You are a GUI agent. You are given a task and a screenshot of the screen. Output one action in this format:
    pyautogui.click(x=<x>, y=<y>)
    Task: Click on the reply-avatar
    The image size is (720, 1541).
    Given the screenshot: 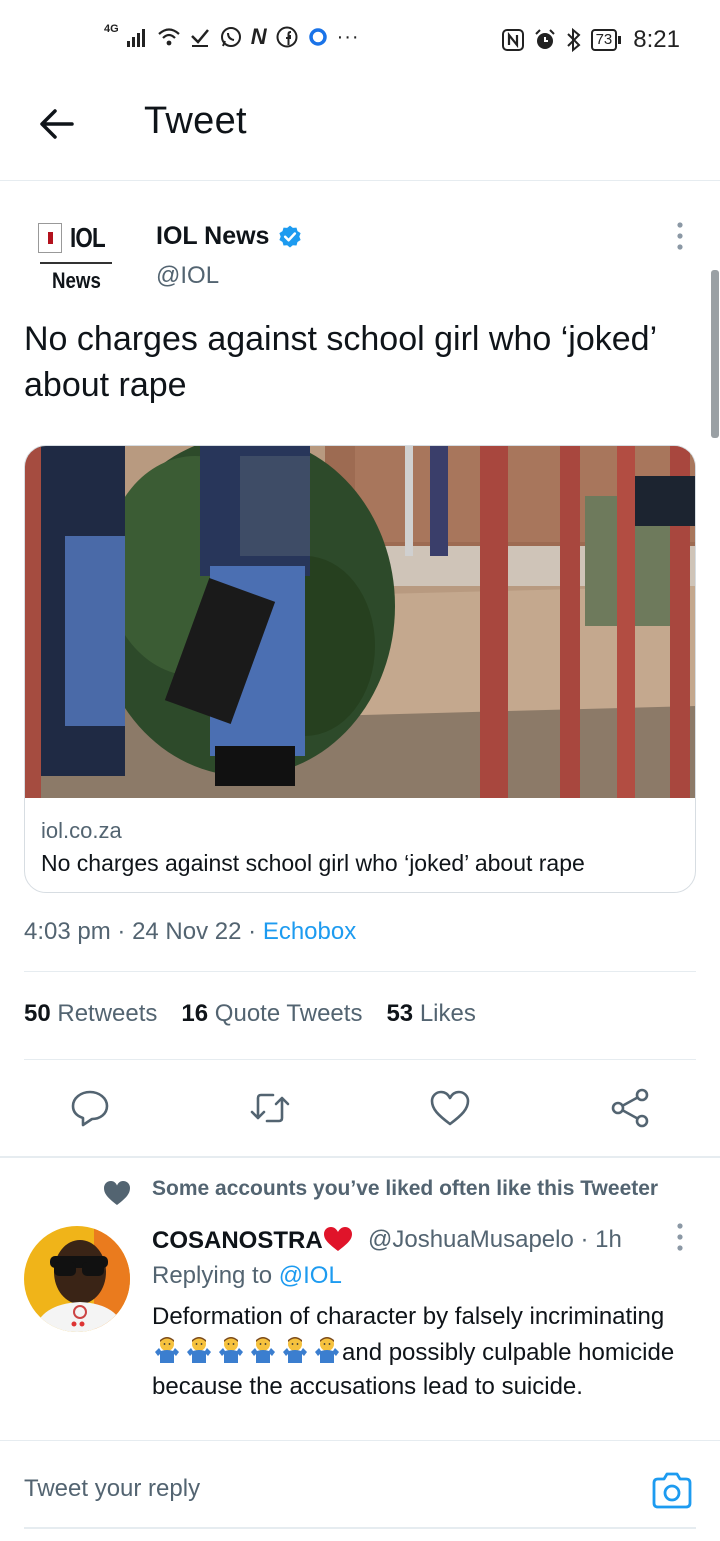 What is the action you would take?
    pyautogui.click(x=77, y=1279)
    